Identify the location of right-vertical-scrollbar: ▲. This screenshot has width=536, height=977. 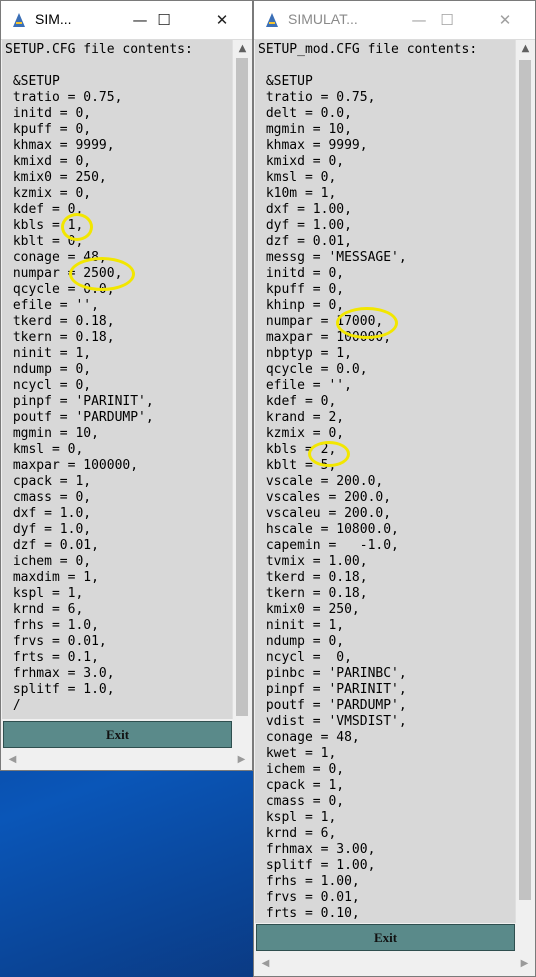
(525, 481).